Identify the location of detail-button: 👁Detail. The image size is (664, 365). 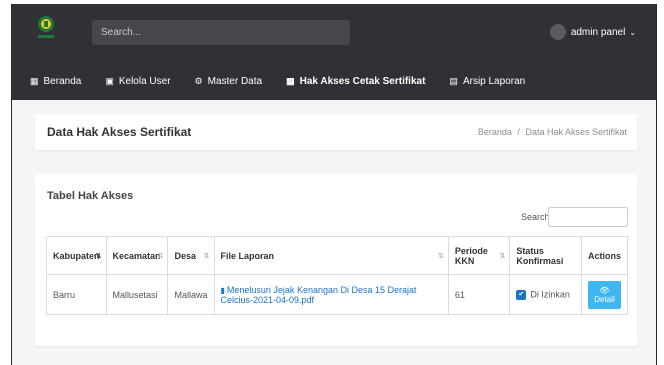
(604, 294).